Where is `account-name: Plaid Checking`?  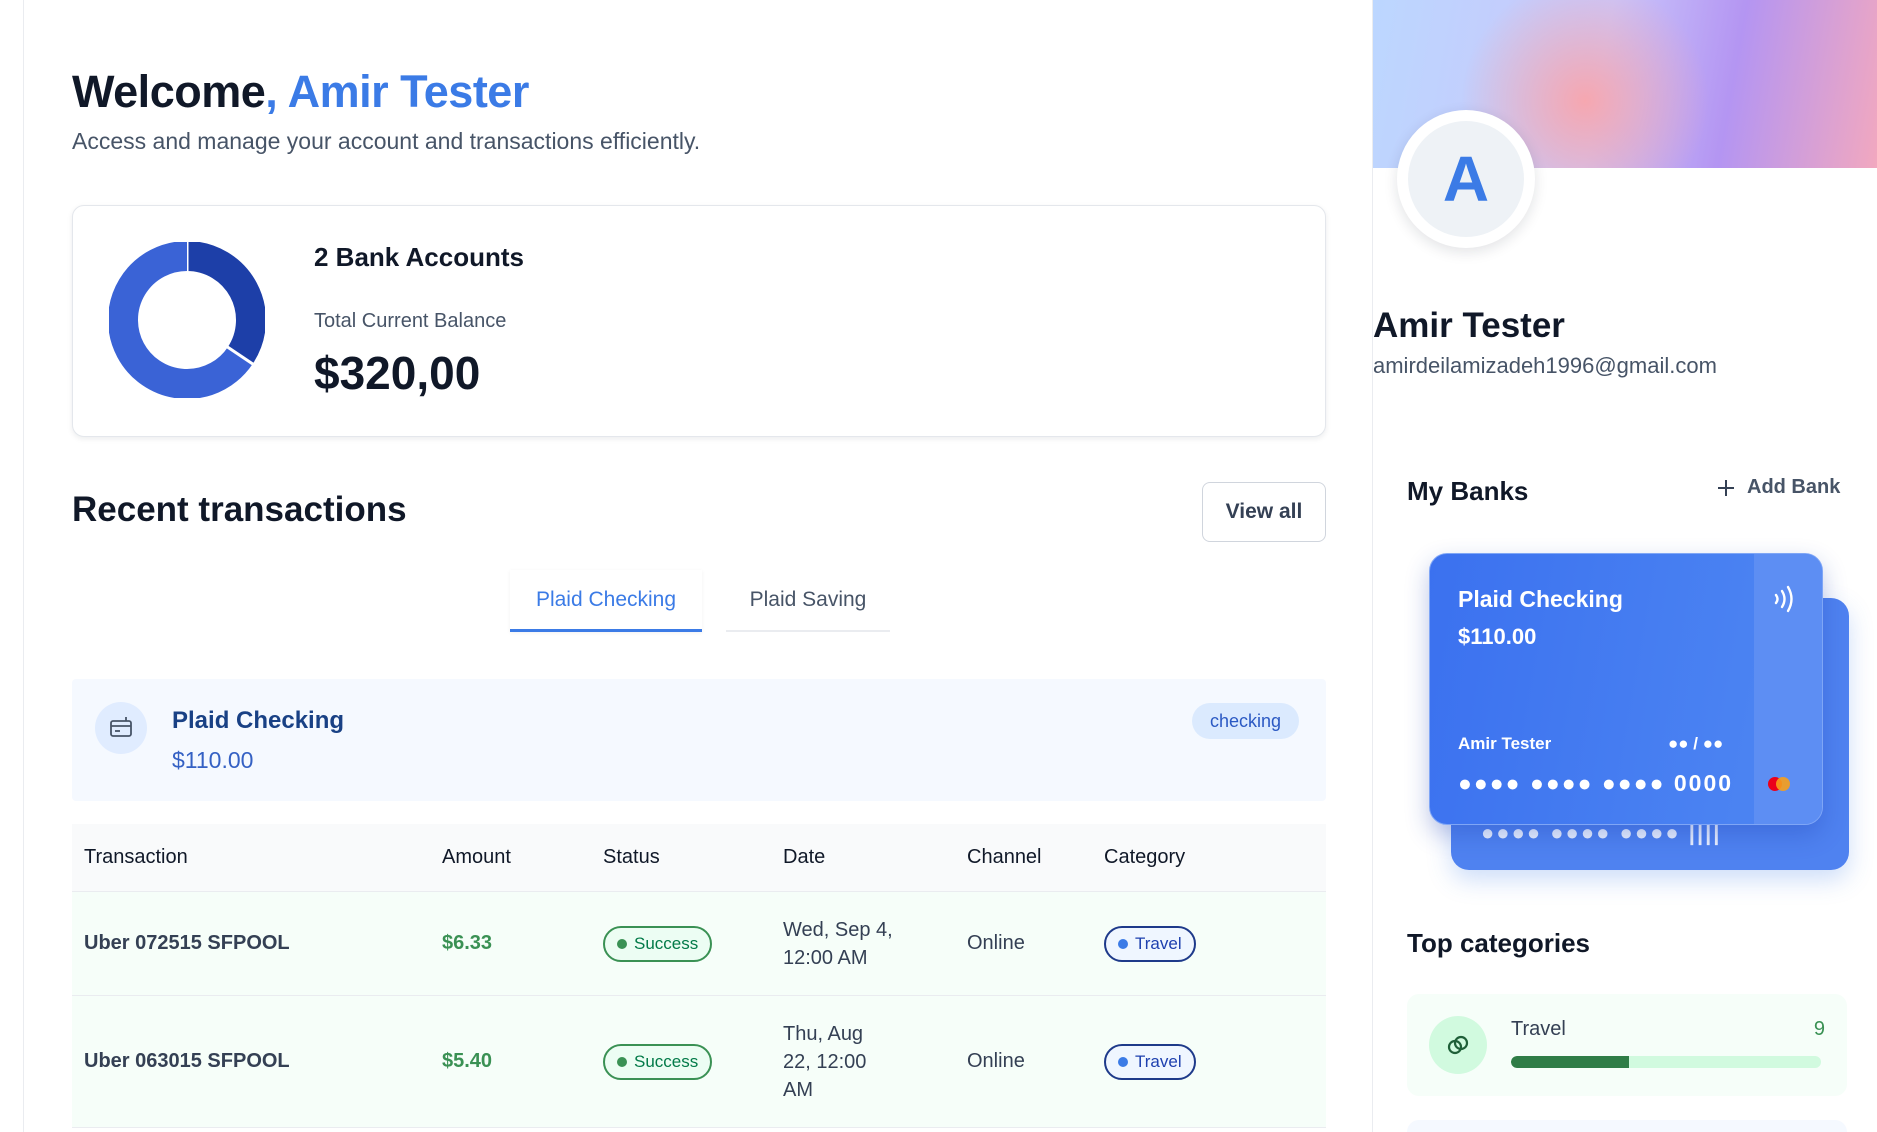
account-name: Plaid Checking is located at coordinates (258, 720).